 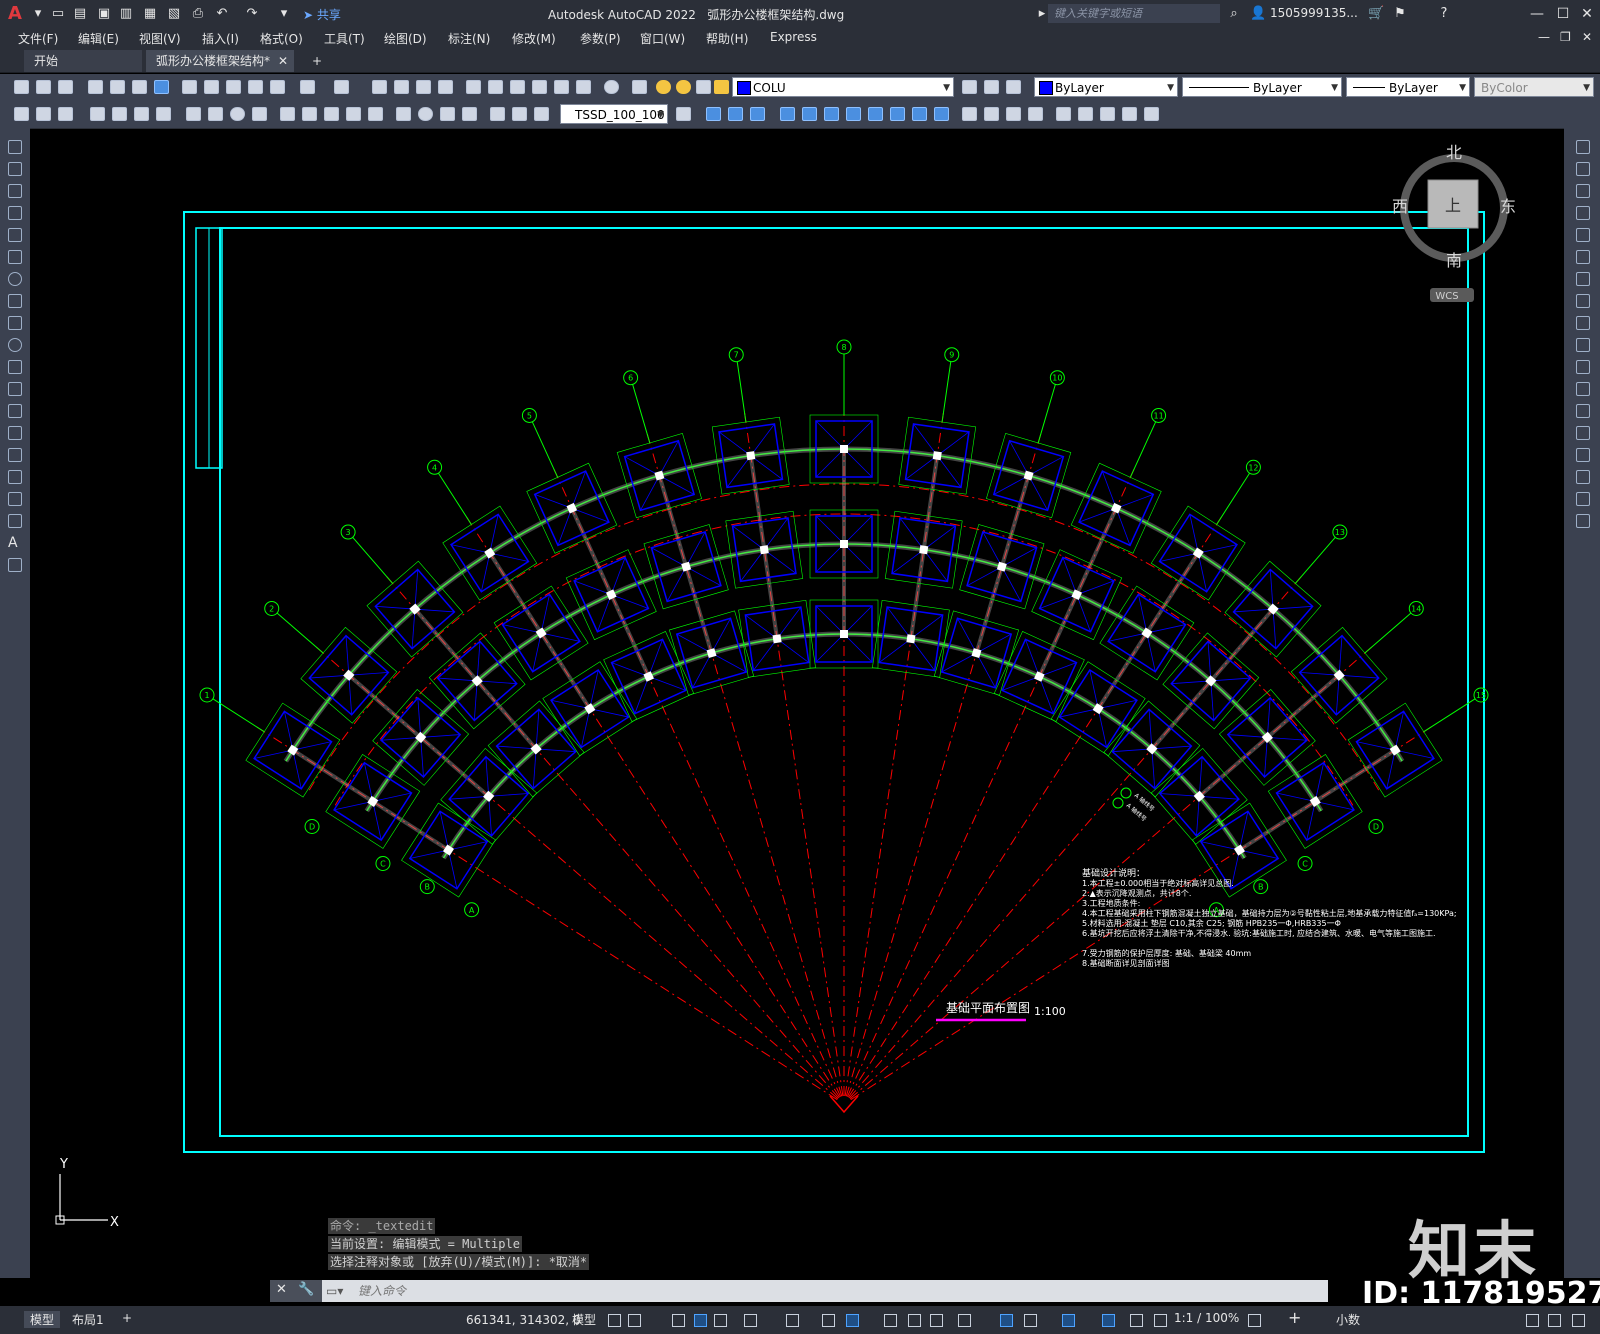 I want to click on break-icon, so click(x=1583, y=411).